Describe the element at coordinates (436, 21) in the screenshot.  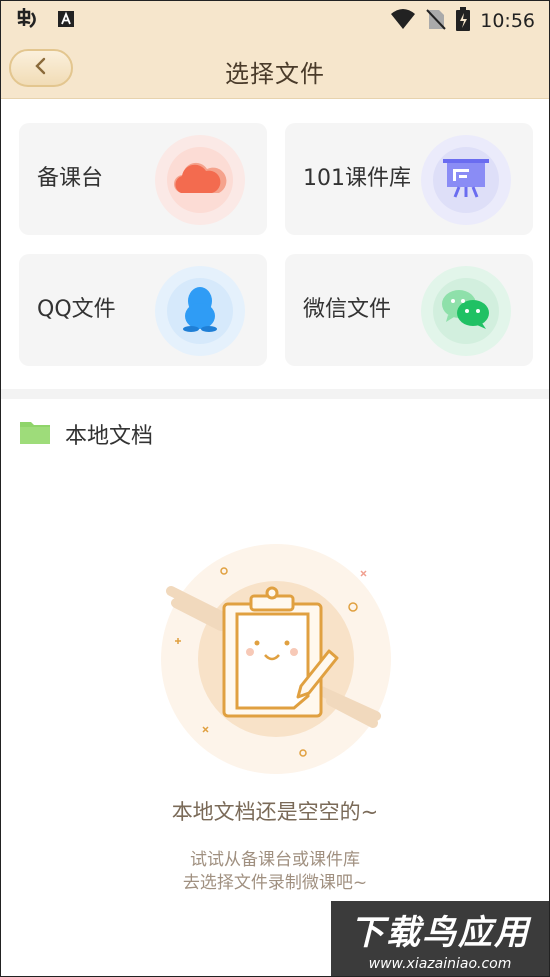
I see `no-sim-icon` at that location.